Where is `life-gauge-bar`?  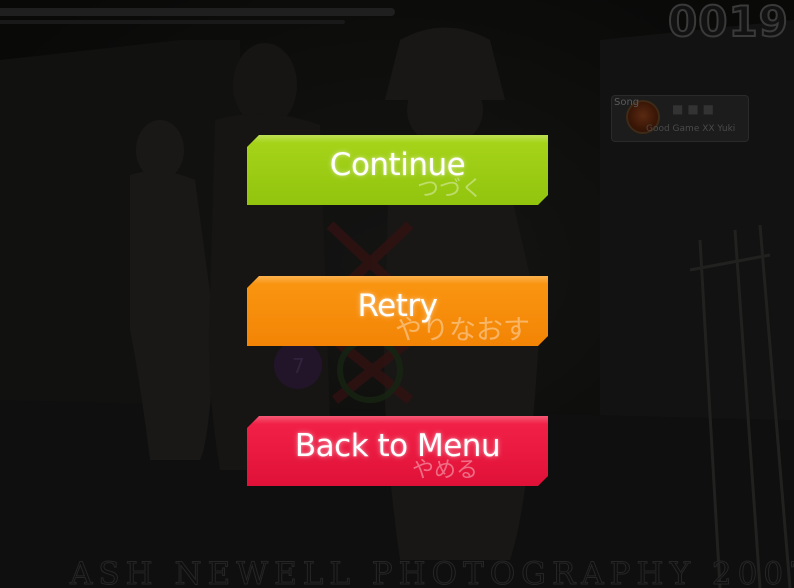
life-gauge-bar is located at coordinates (197, 12).